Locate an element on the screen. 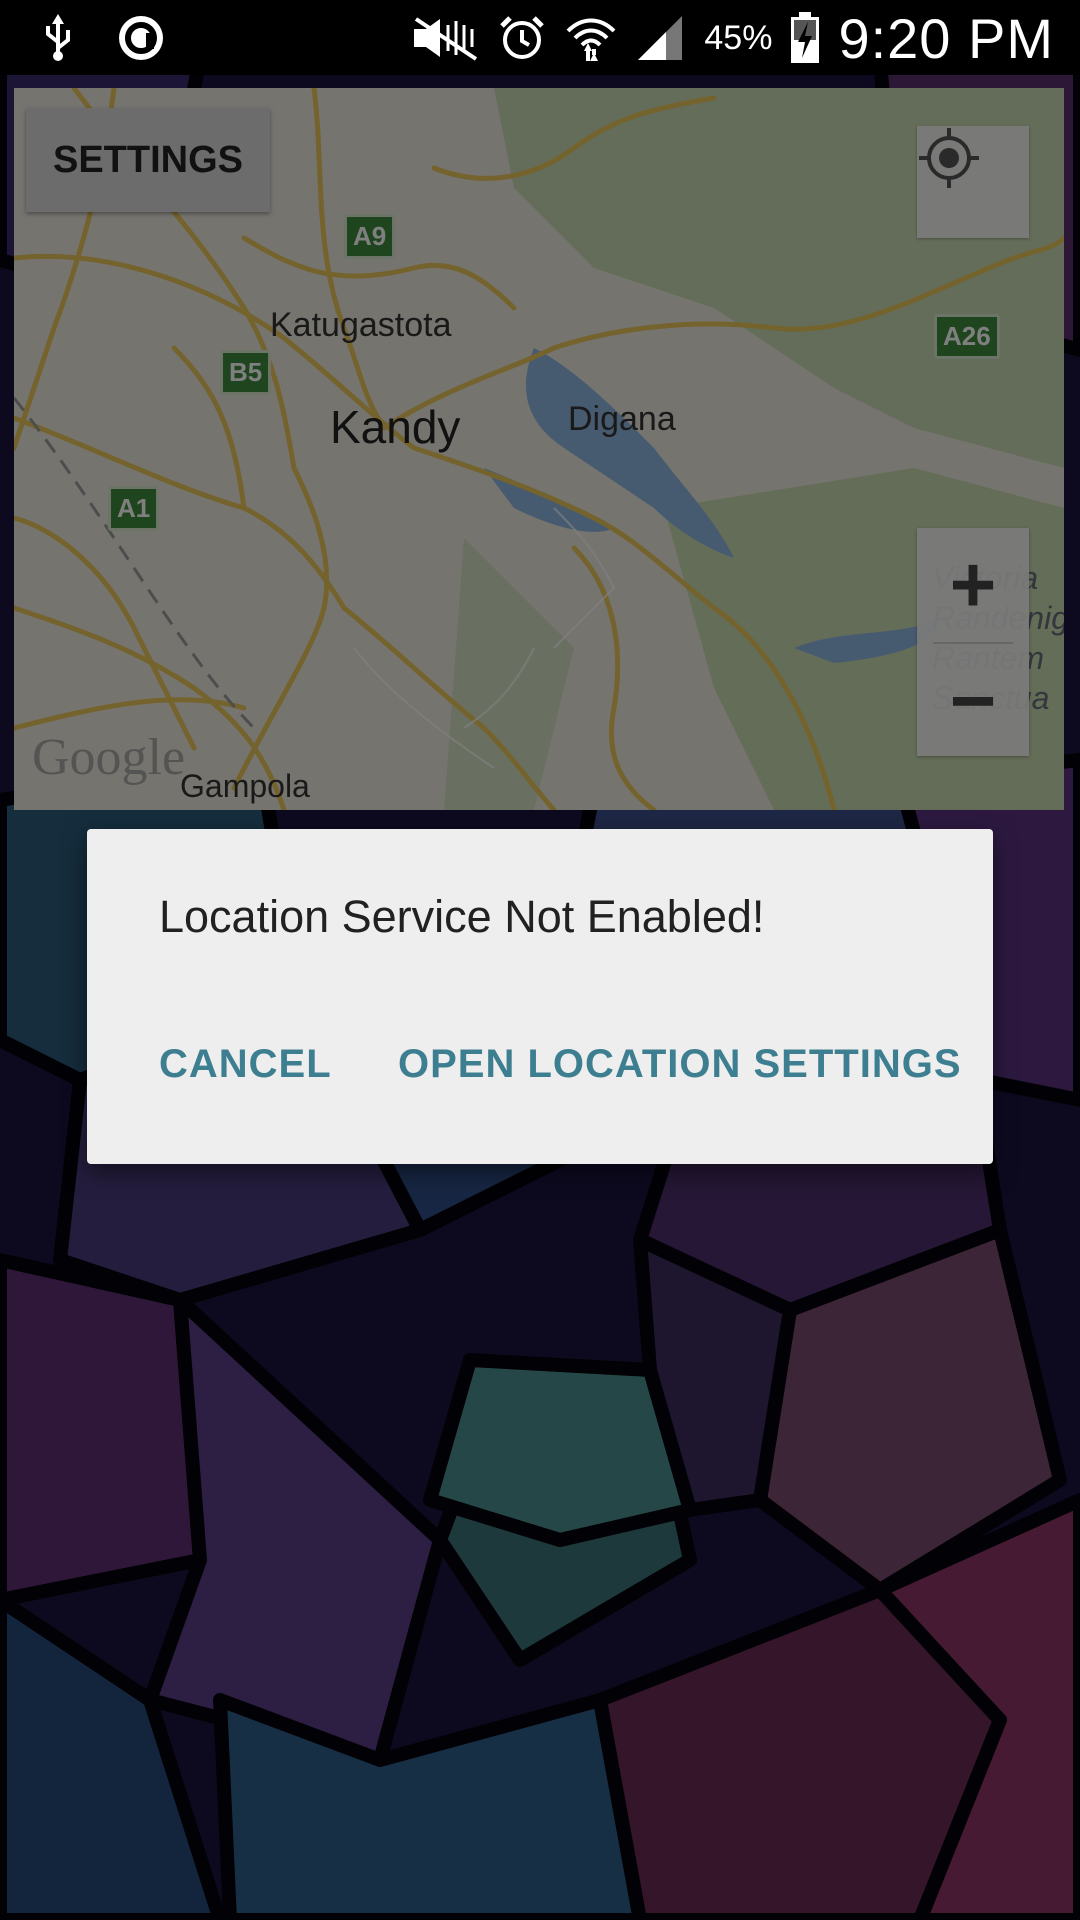  status-bar: 45% 9:20 PM is located at coordinates (540, 37).